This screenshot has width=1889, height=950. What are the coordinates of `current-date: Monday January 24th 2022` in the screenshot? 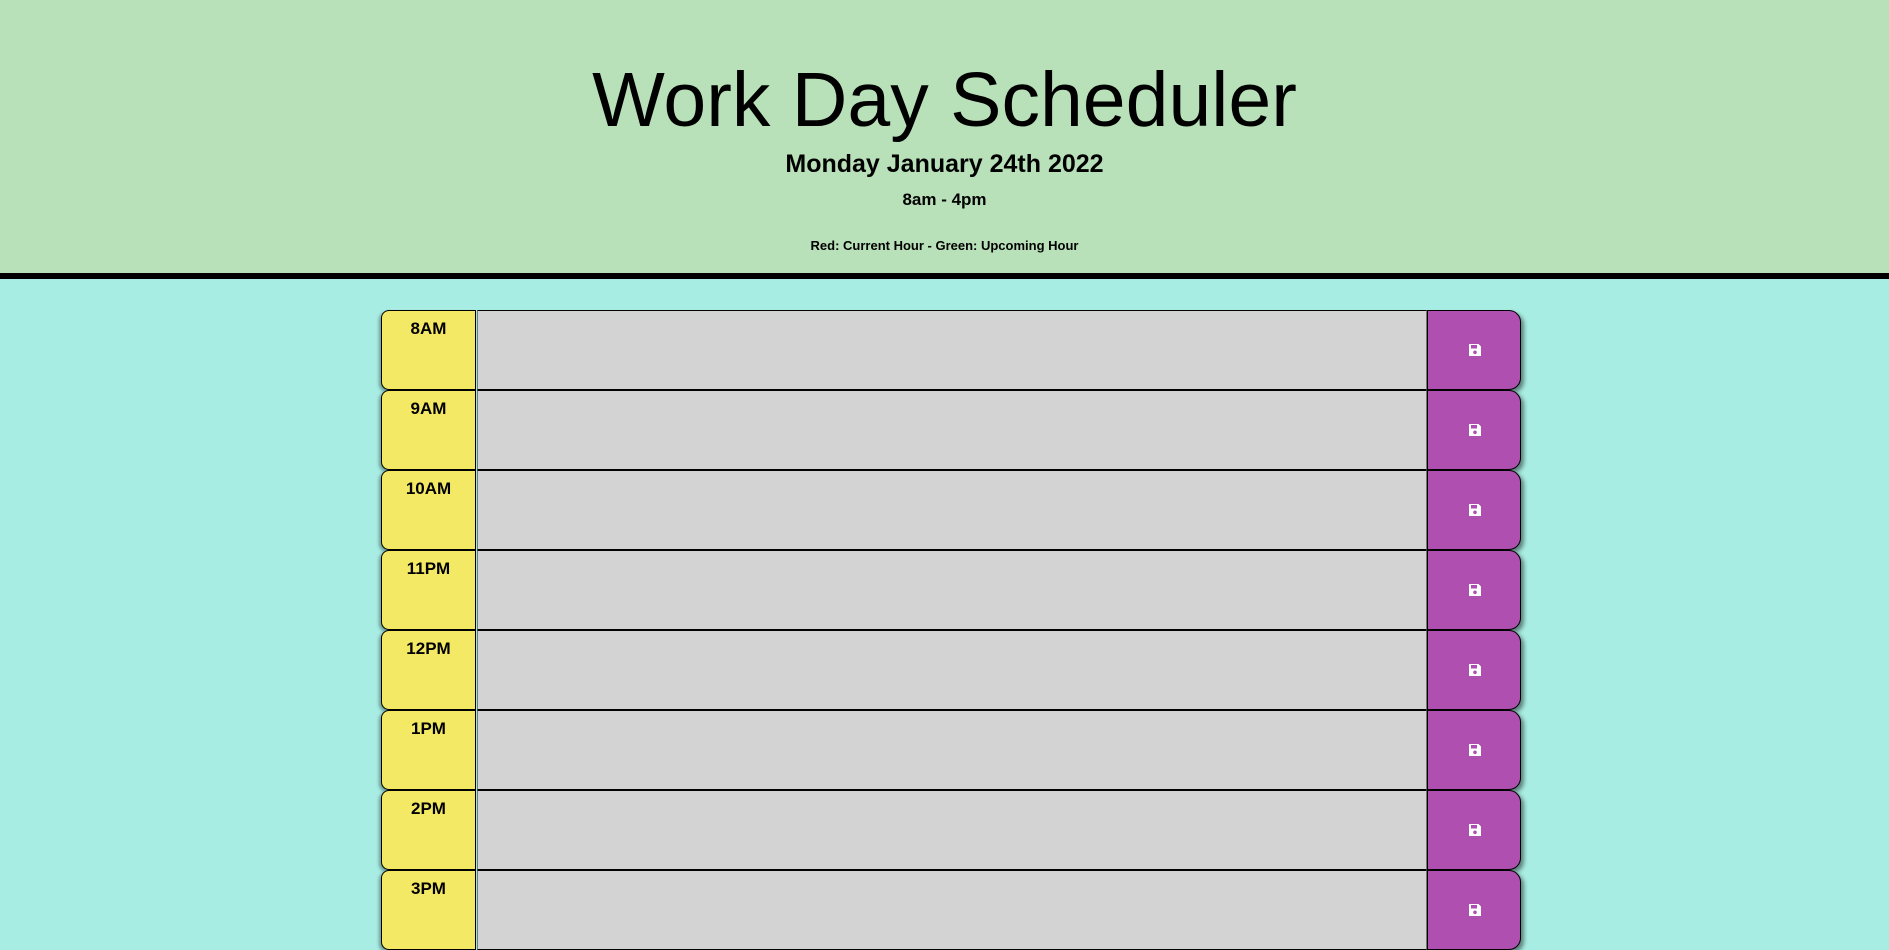 It's located at (944, 164).